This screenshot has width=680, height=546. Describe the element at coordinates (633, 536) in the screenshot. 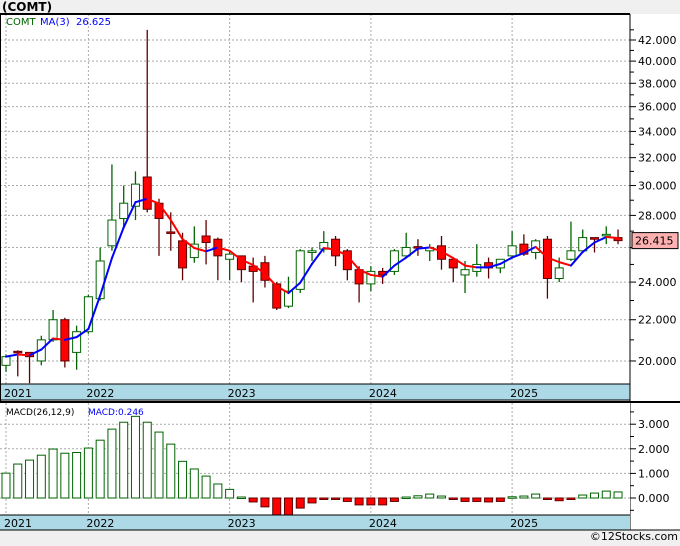

I see `copyright: ©12Stocks.com` at that location.